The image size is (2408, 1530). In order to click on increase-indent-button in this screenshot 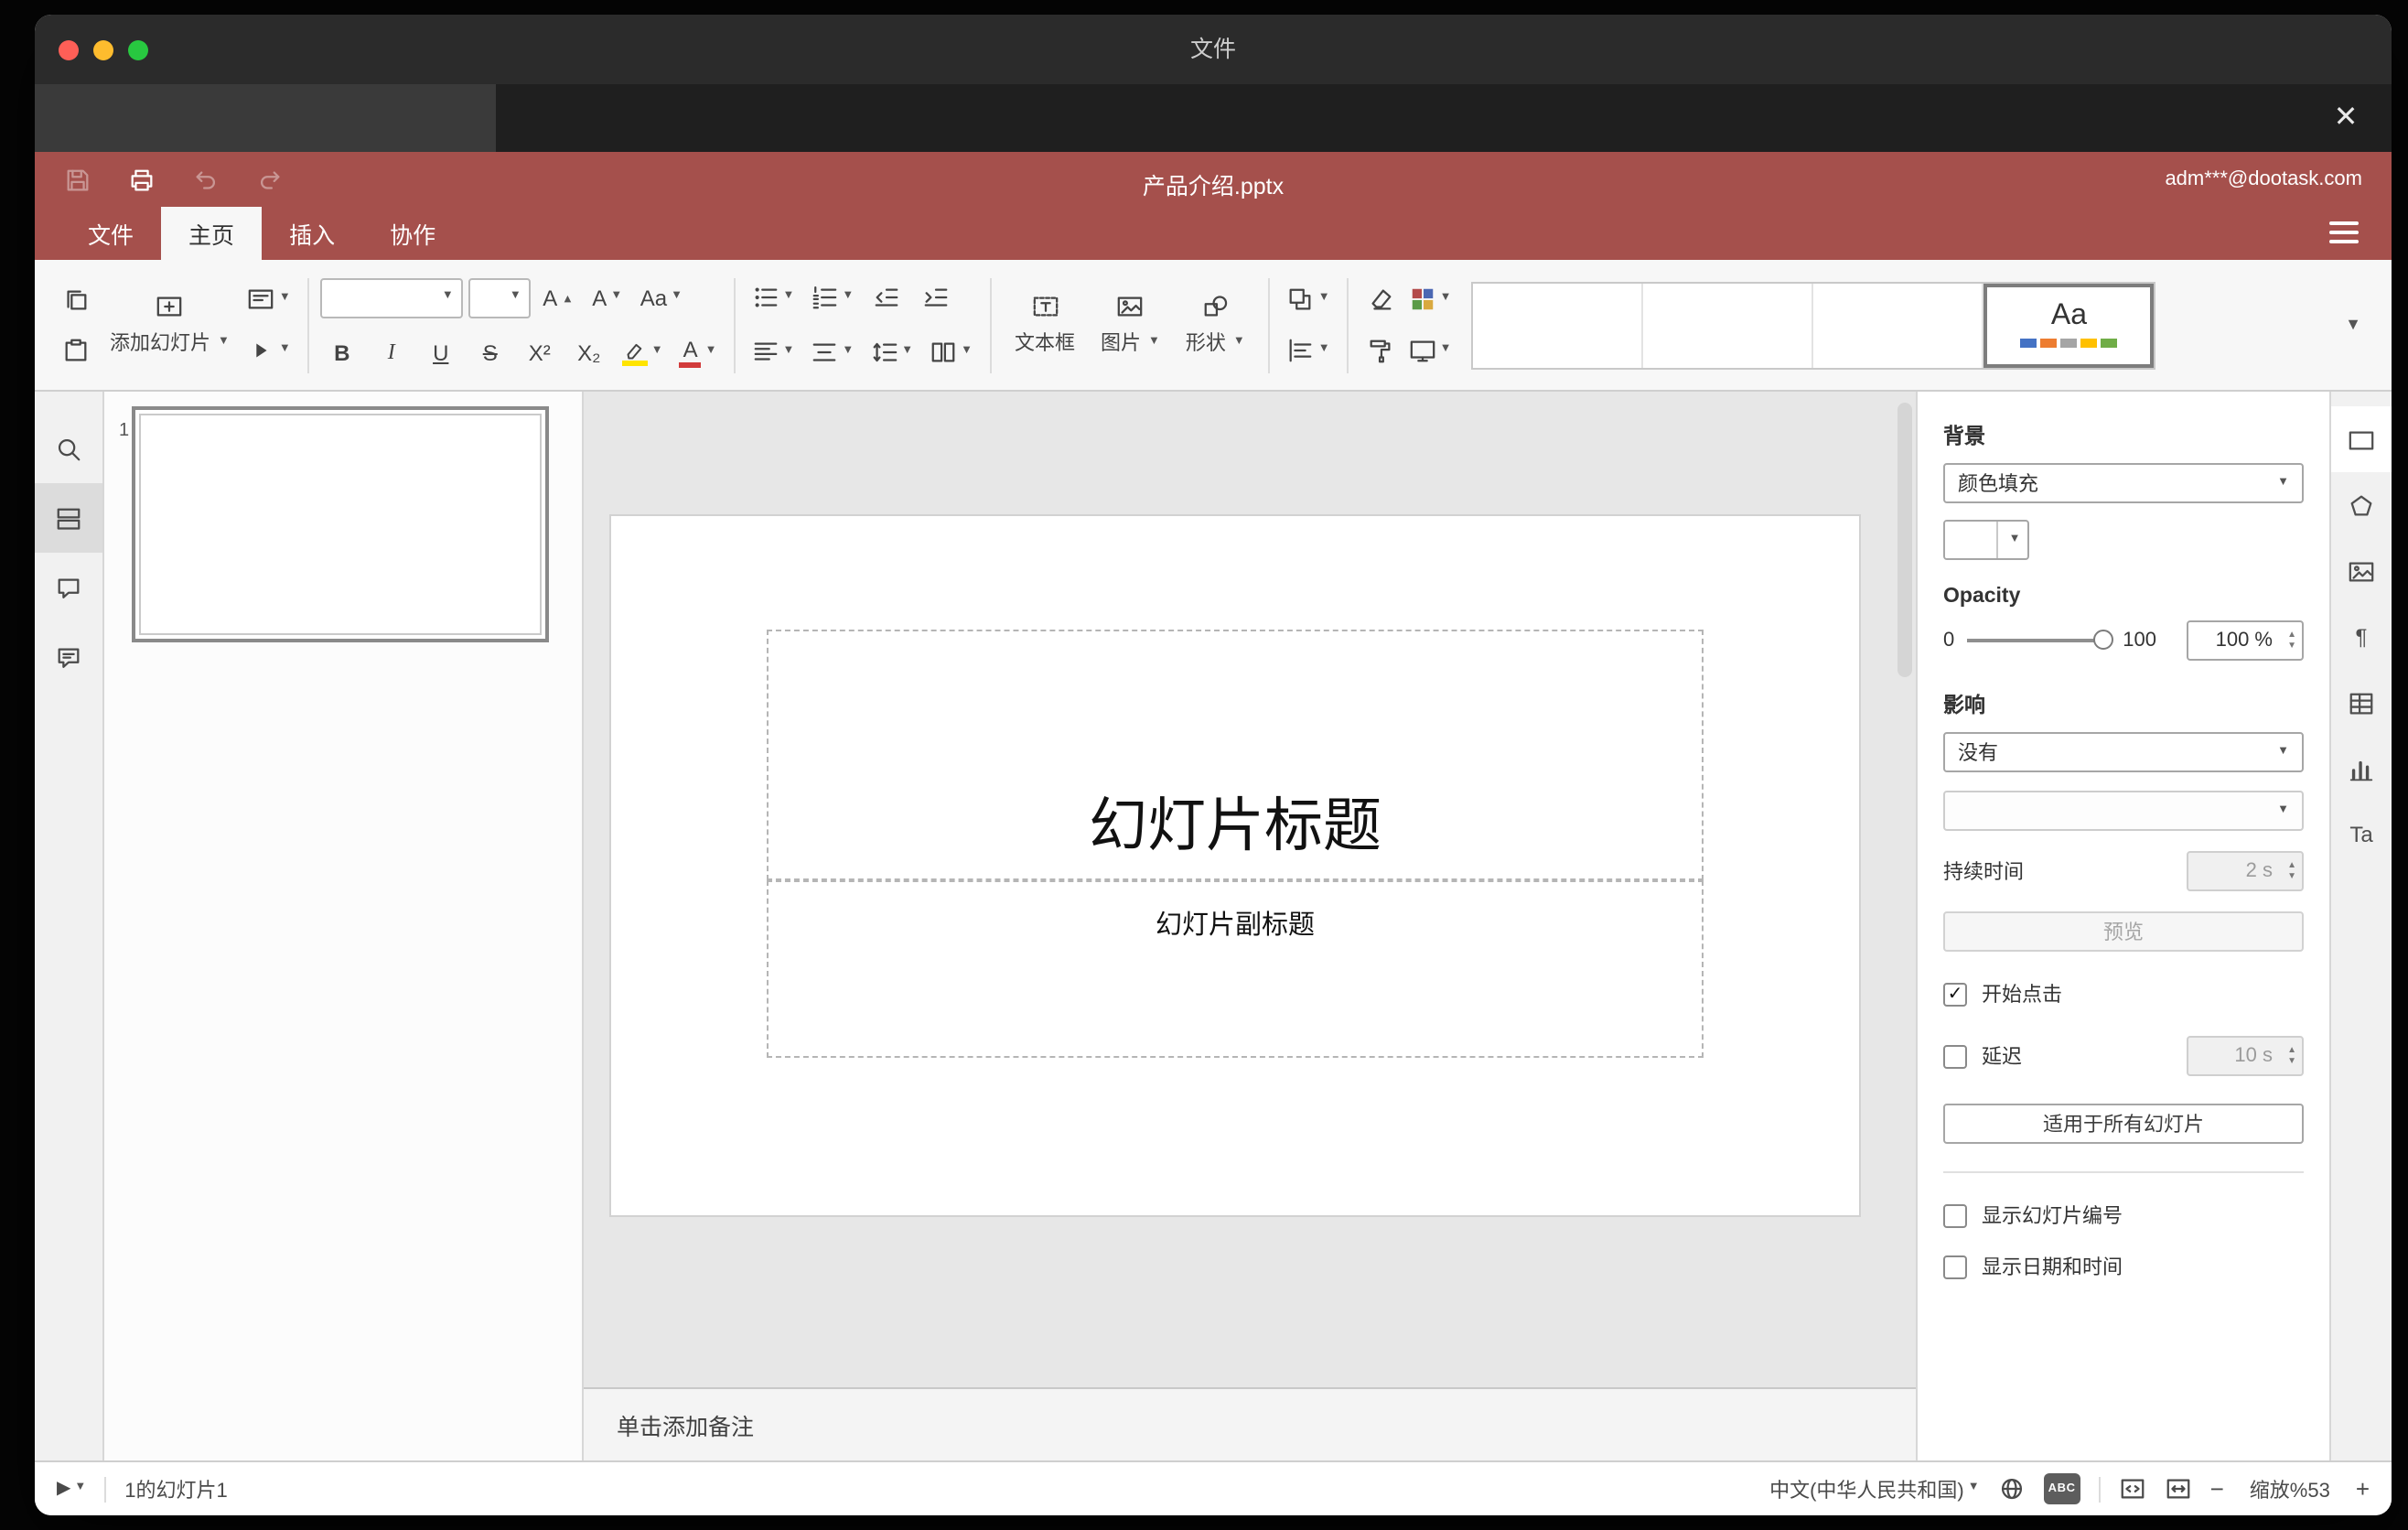, I will do `click(936, 297)`.